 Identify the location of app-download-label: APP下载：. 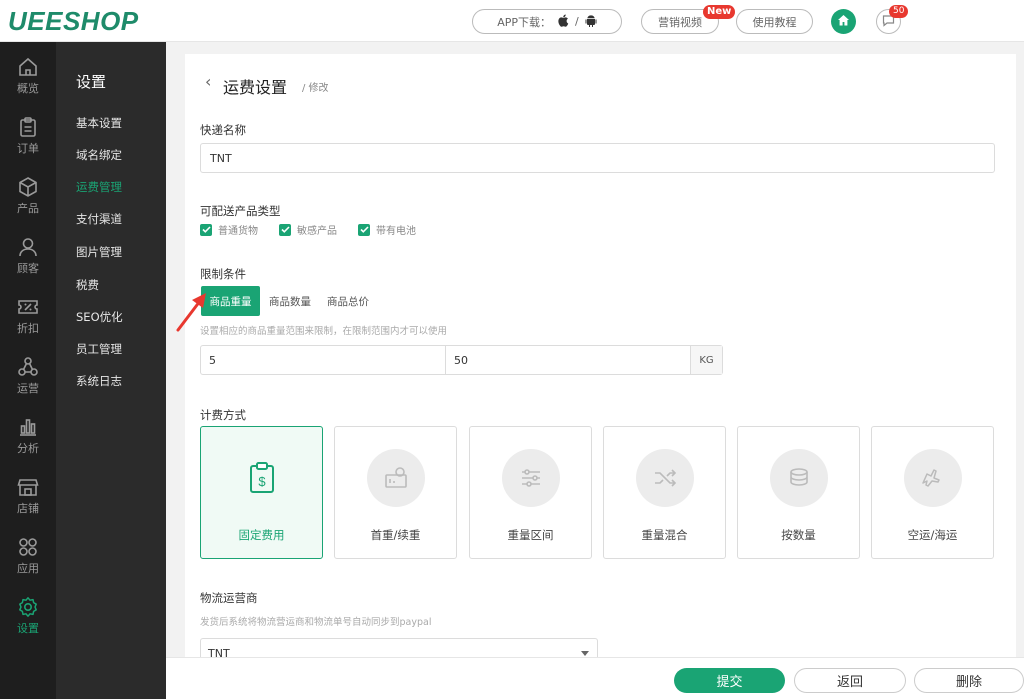
(524, 22).